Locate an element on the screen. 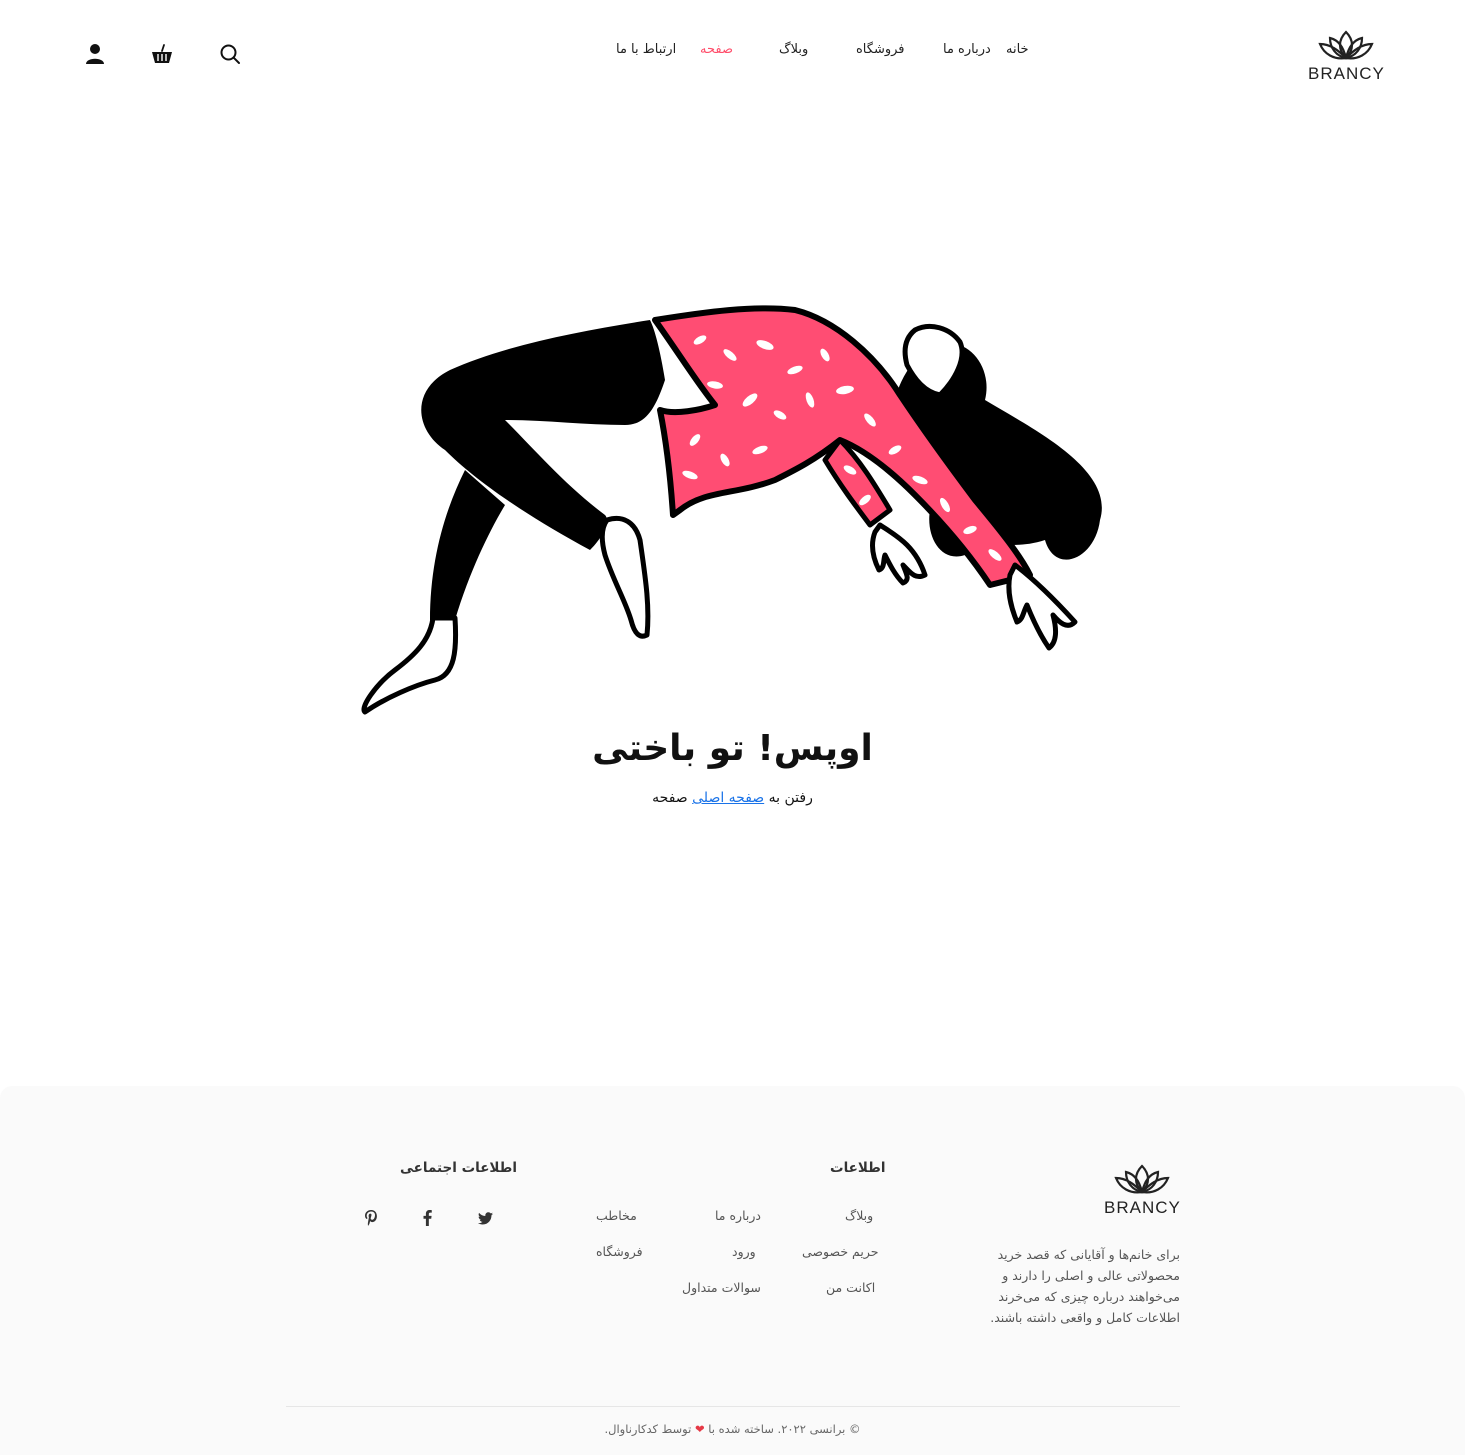  footer-link-blog: وبلاگ is located at coordinates (859, 1215).